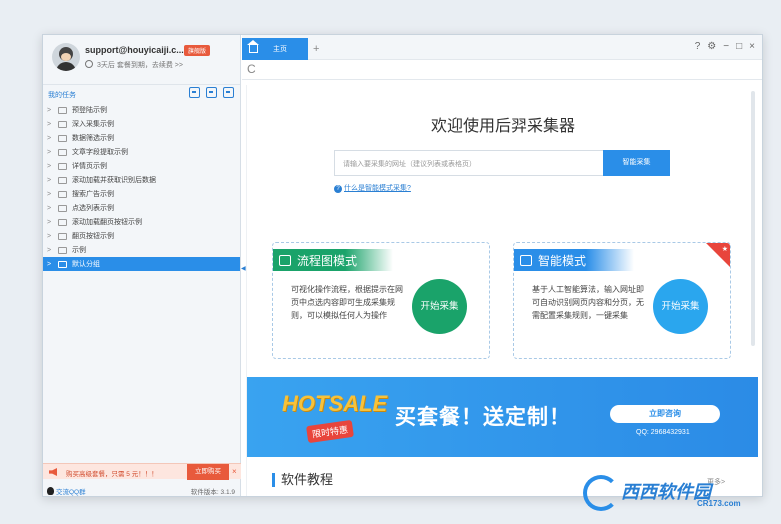 This screenshot has height=524, width=781. What do you see at coordinates (588, 302) in the screenshot?
I see `smart-mode-desc: 基于人工智能算法，输入网址即可自动识别网页内容和分页，无需配置采集规则，一键采集` at bounding box center [588, 302].